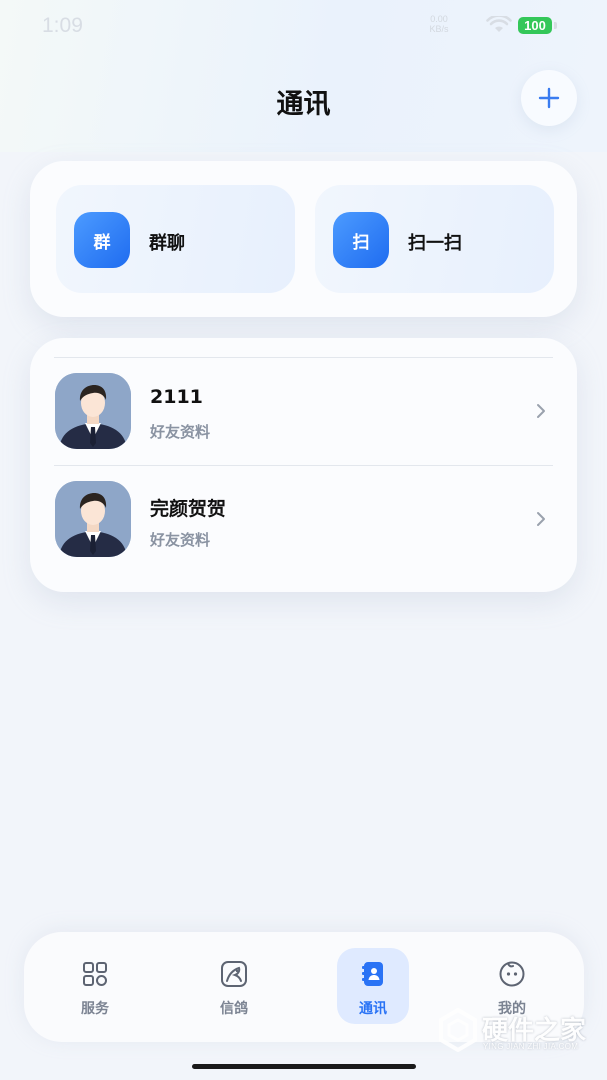 The width and height of the screenshot is (607, 1080). Describe the element at coordinates (303, 519) in the screenshot. I see `contact-row: 完颜贺贺 好友资料` at that location.